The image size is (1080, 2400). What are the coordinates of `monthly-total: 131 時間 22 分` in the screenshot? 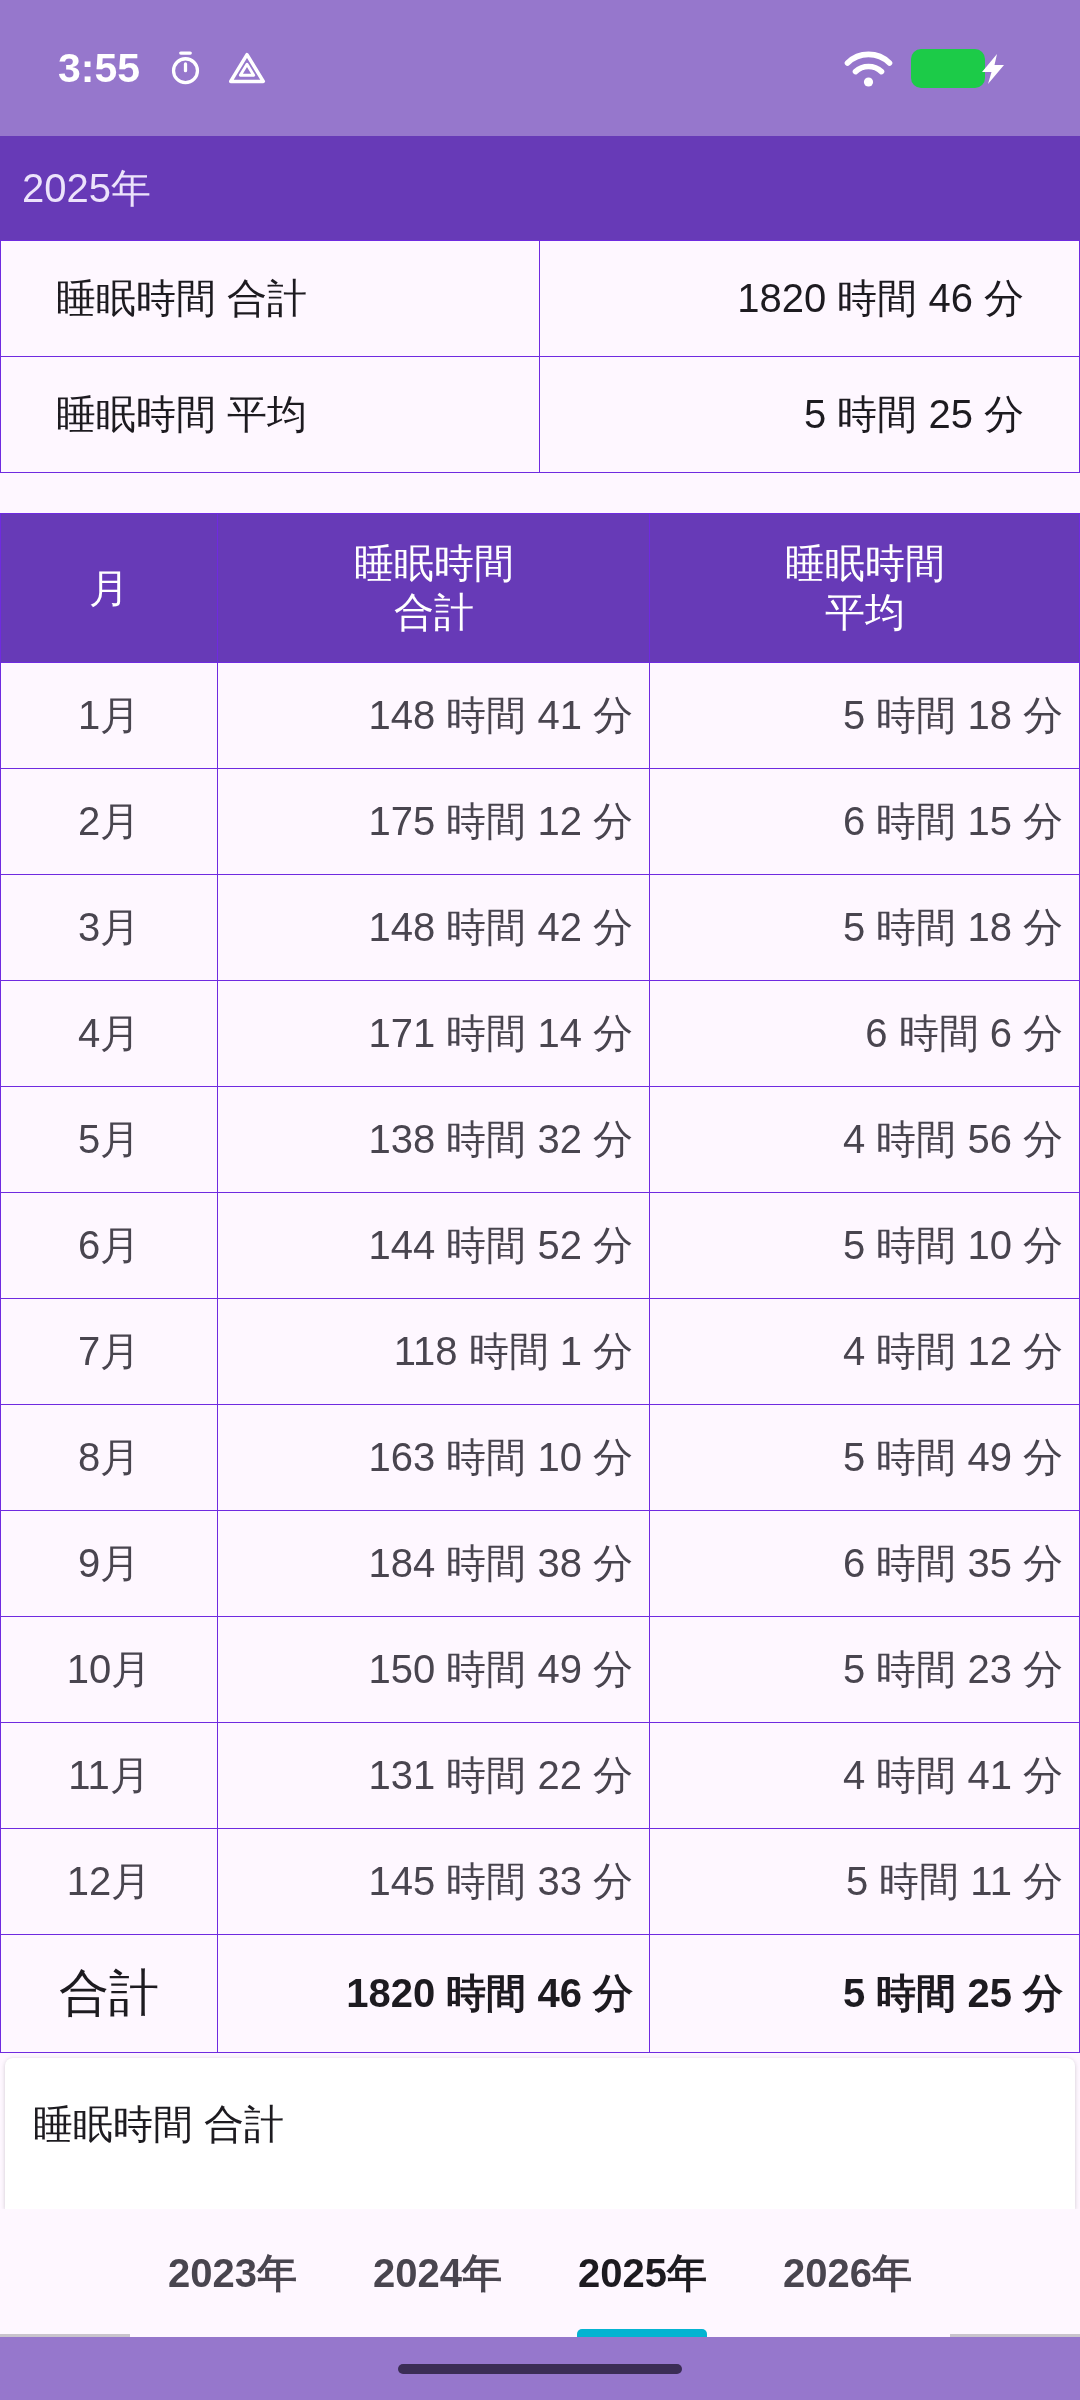 It's located at (500, 1775).